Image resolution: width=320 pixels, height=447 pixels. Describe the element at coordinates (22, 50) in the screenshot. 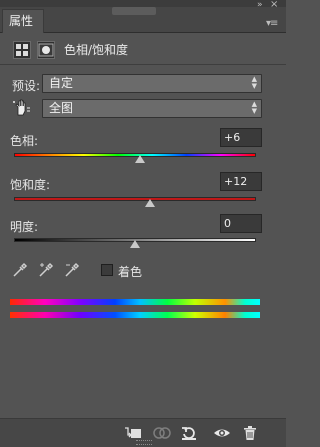

I see `adjustment-layer-icon` at that location.